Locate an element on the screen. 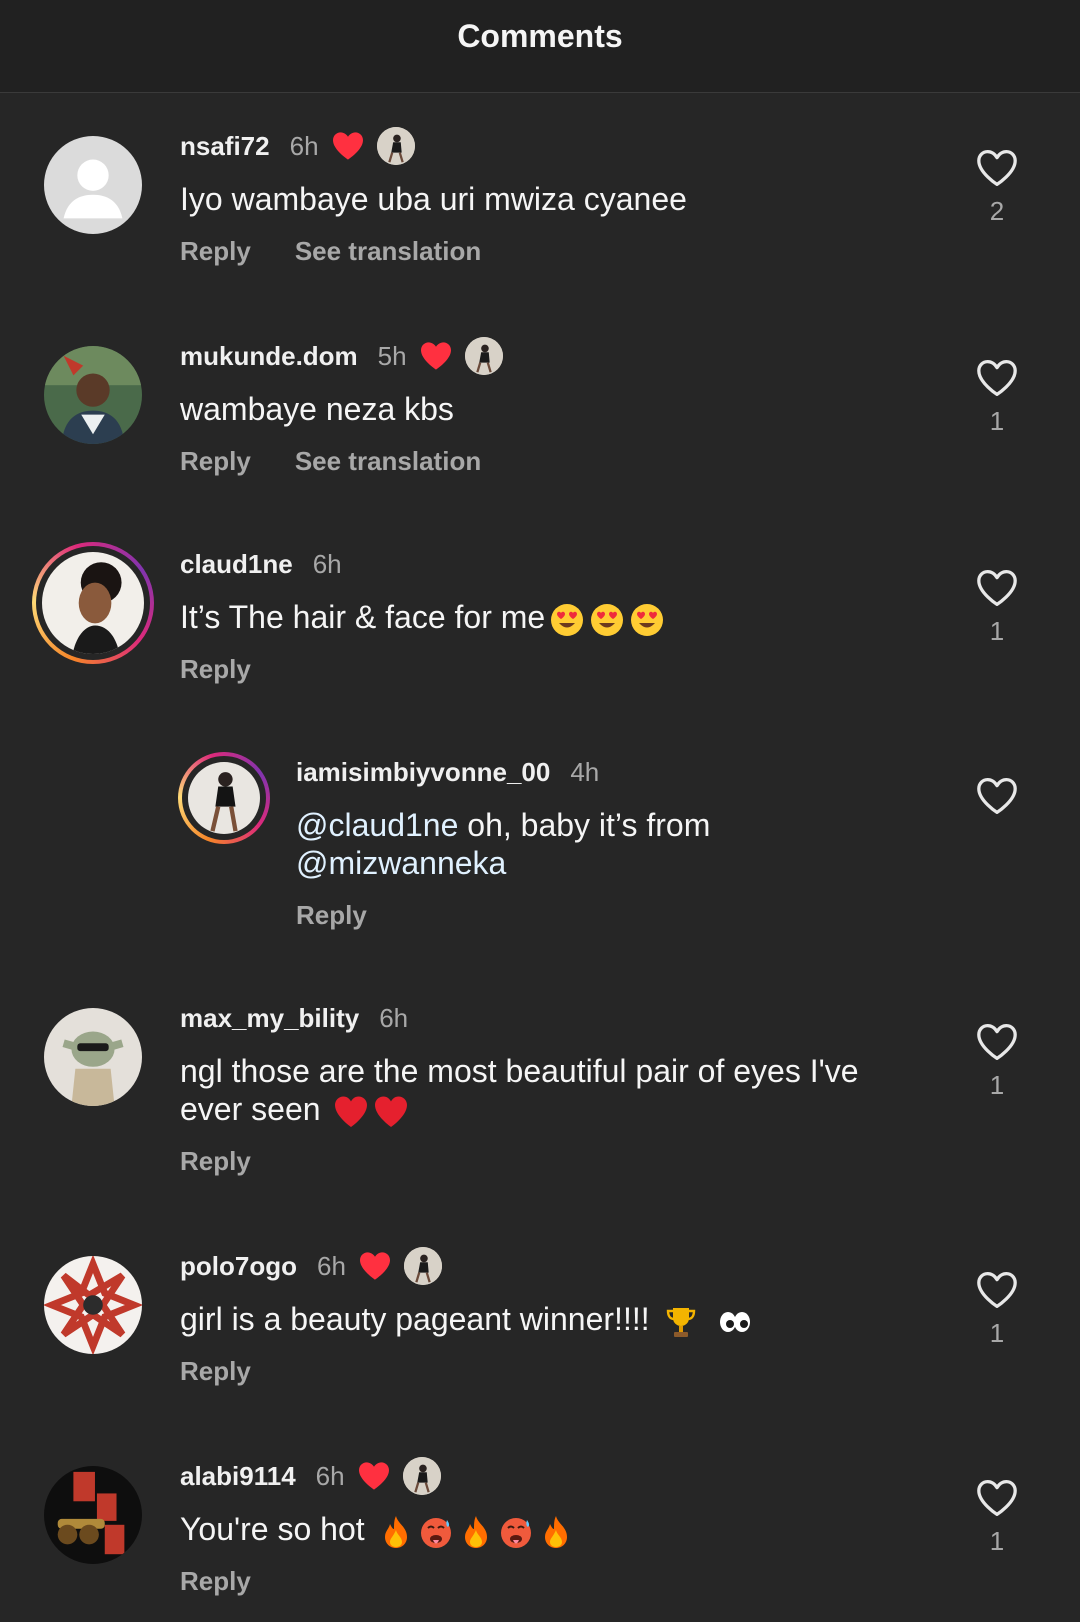 Image resolution: width=1080 pixels, height=1622 pixels. comment-text-body: It’s The hair & face for me is located at coordinates (363, 617).